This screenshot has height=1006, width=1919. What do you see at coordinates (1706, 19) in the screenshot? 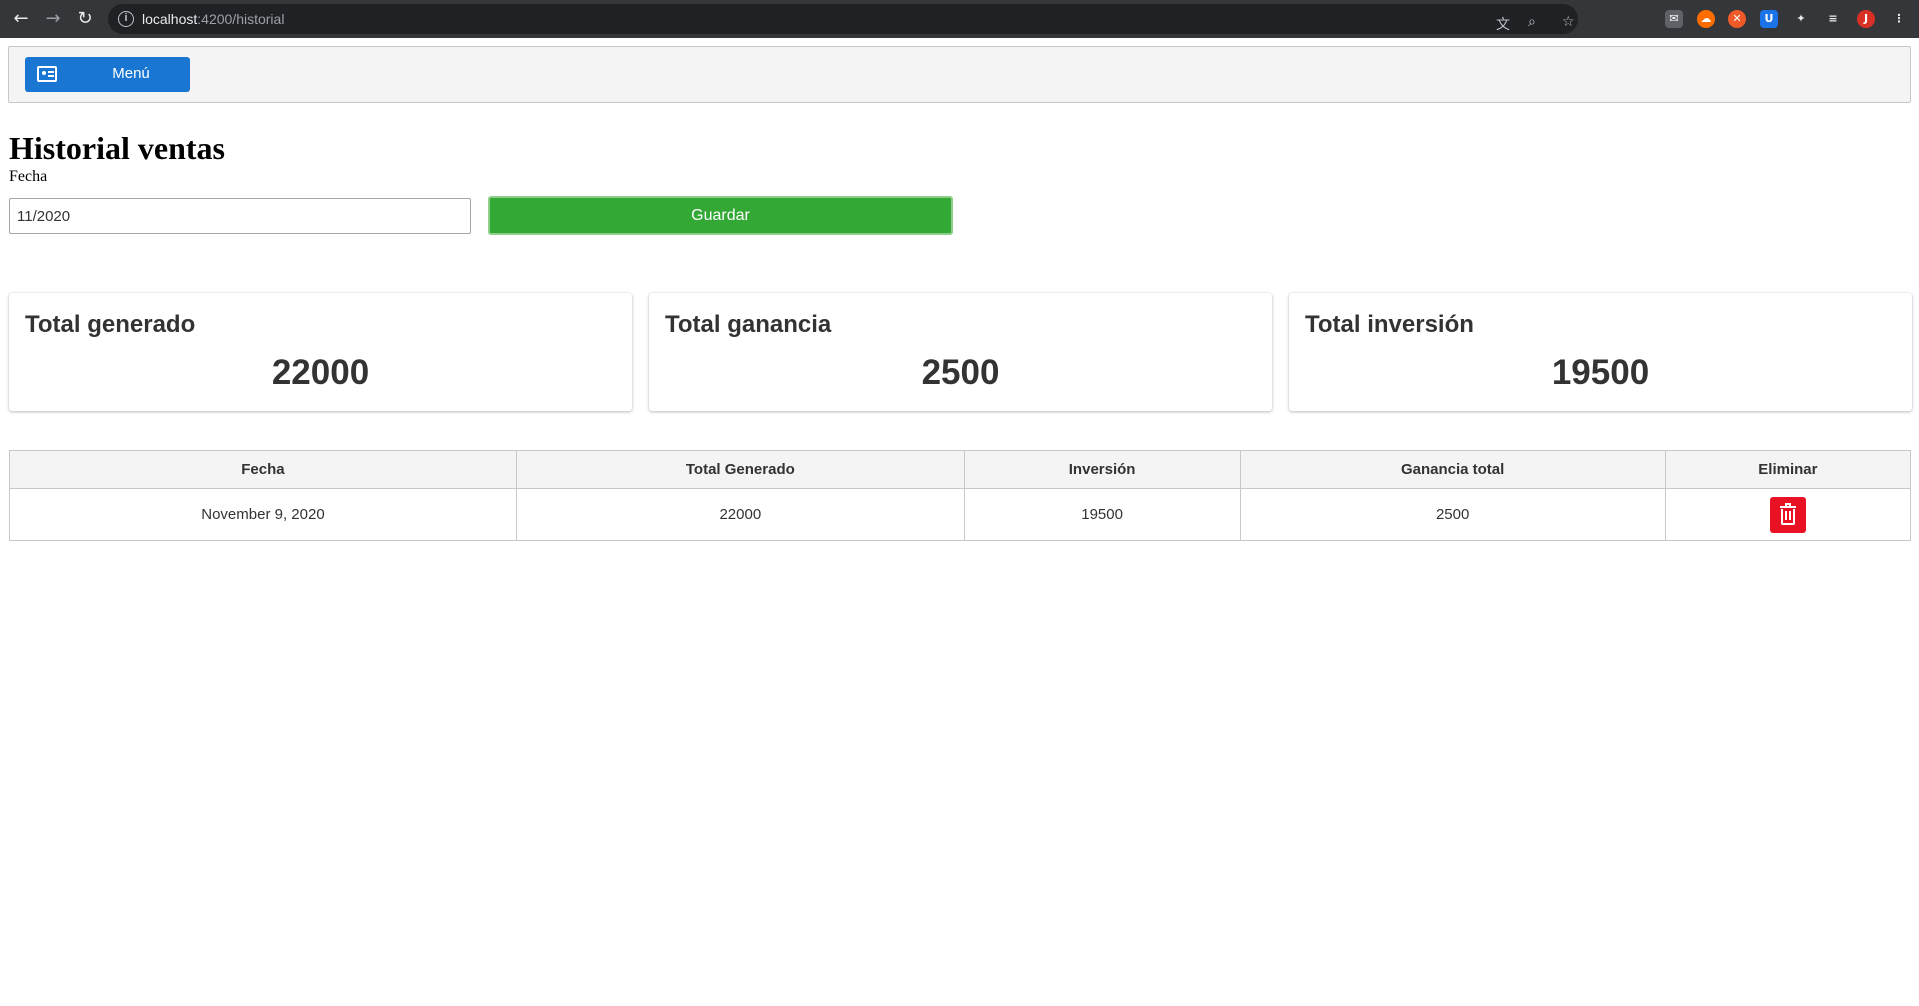
I see `cloud-extension-icon: ☁` at bounding box center [1706, 19].